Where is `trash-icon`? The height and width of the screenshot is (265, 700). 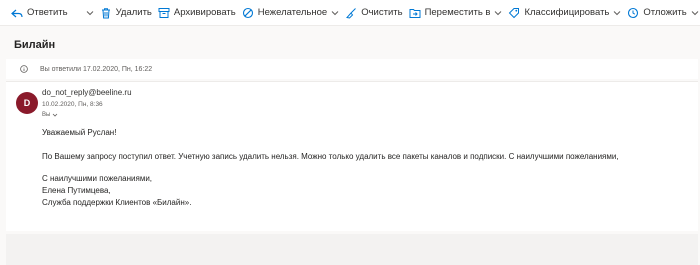 trash-icon is located at coordinates (106, 13).